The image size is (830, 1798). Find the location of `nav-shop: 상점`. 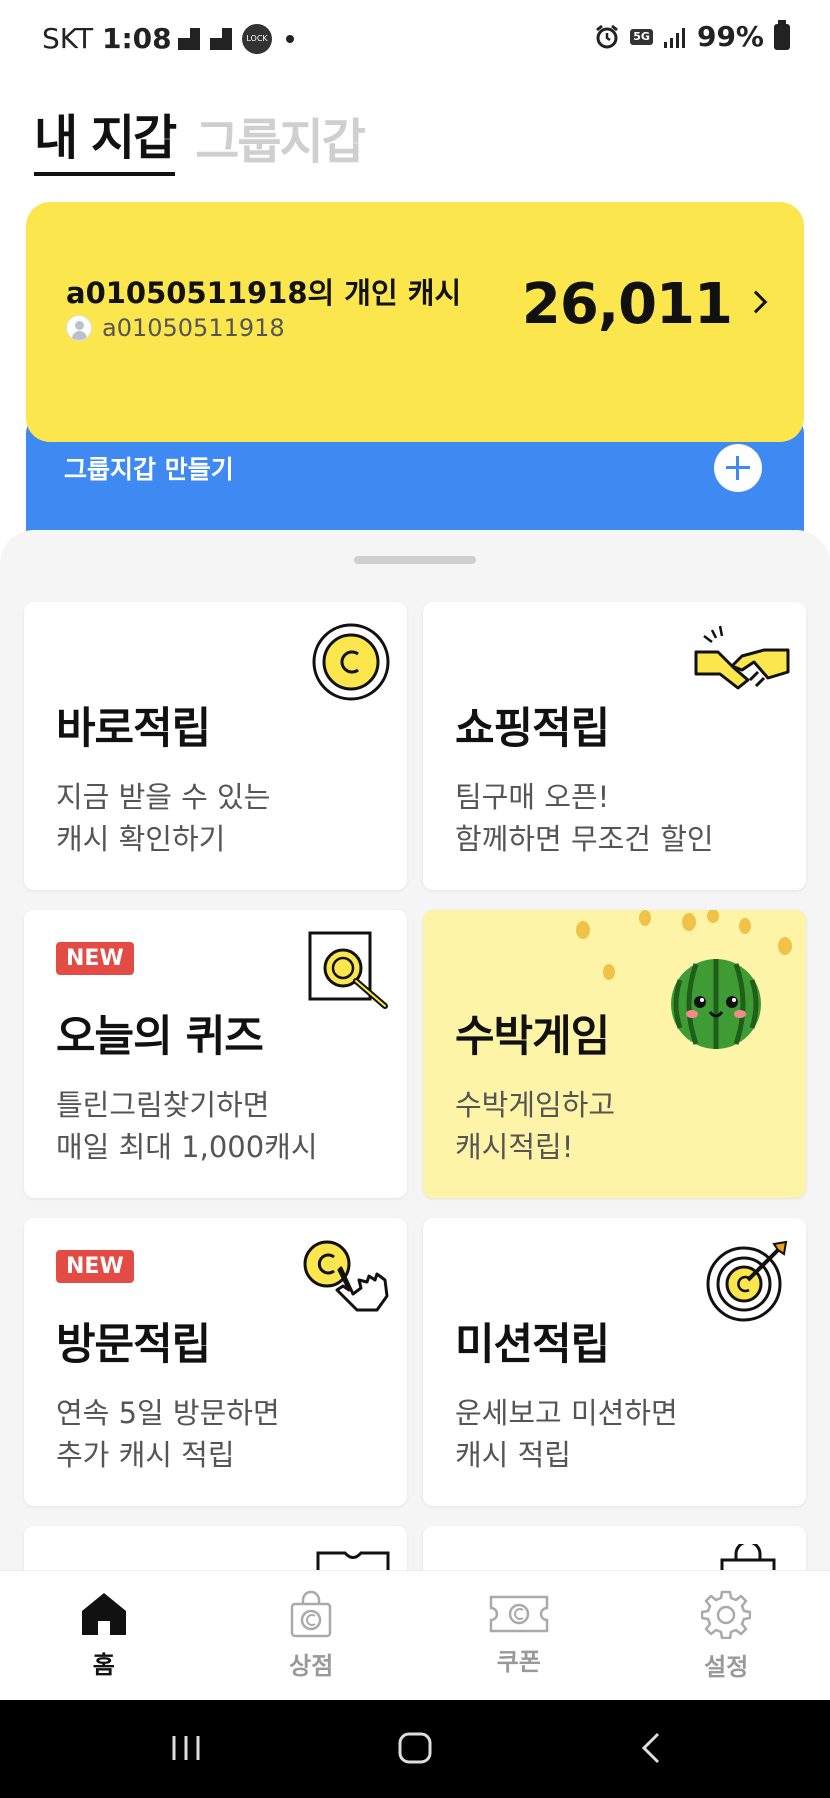

nav-shop: 상점 is located at coordinates (312, 1635).